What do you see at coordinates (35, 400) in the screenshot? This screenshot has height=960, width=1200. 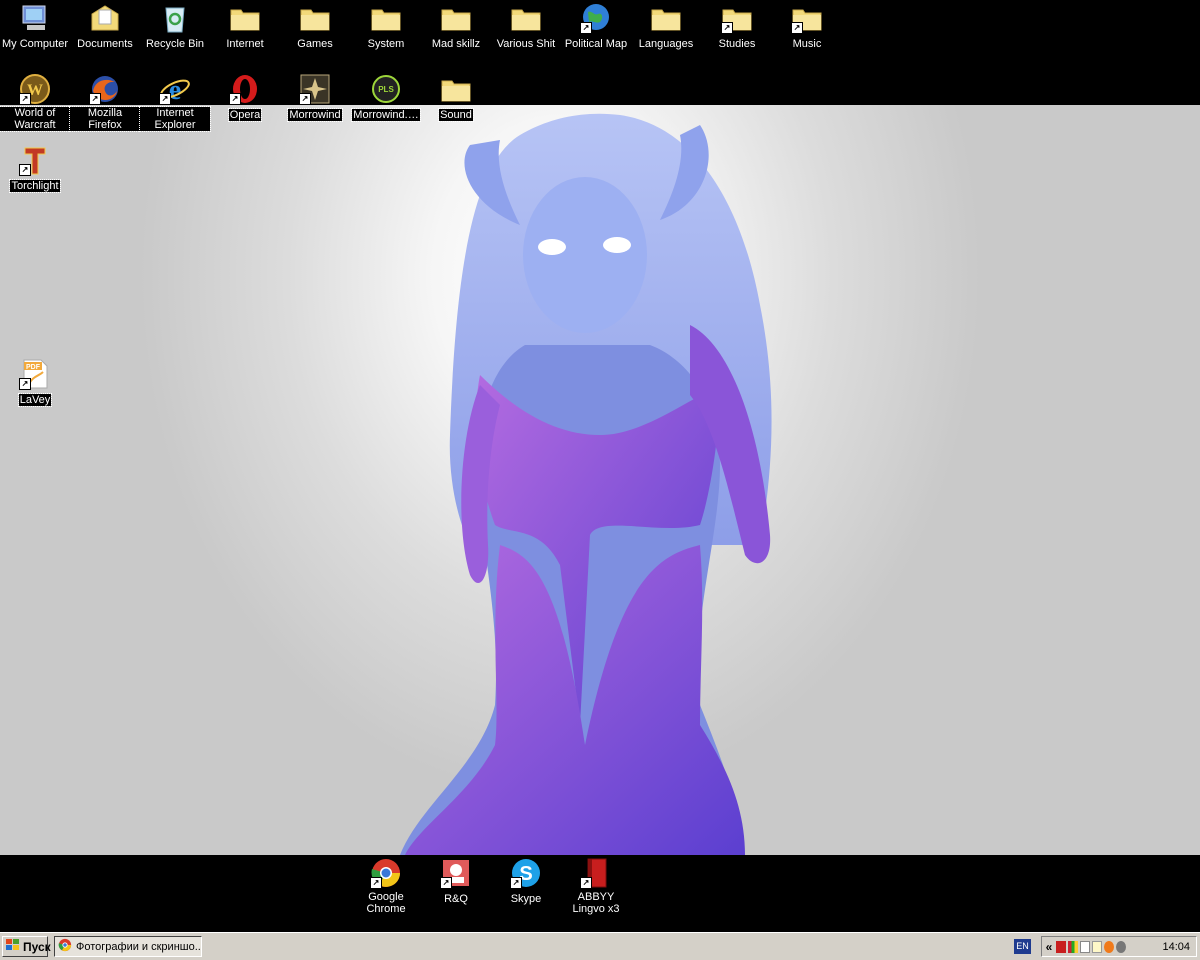 I see `desktop-icon-label: LaVey` at bounding box center [35, 400].